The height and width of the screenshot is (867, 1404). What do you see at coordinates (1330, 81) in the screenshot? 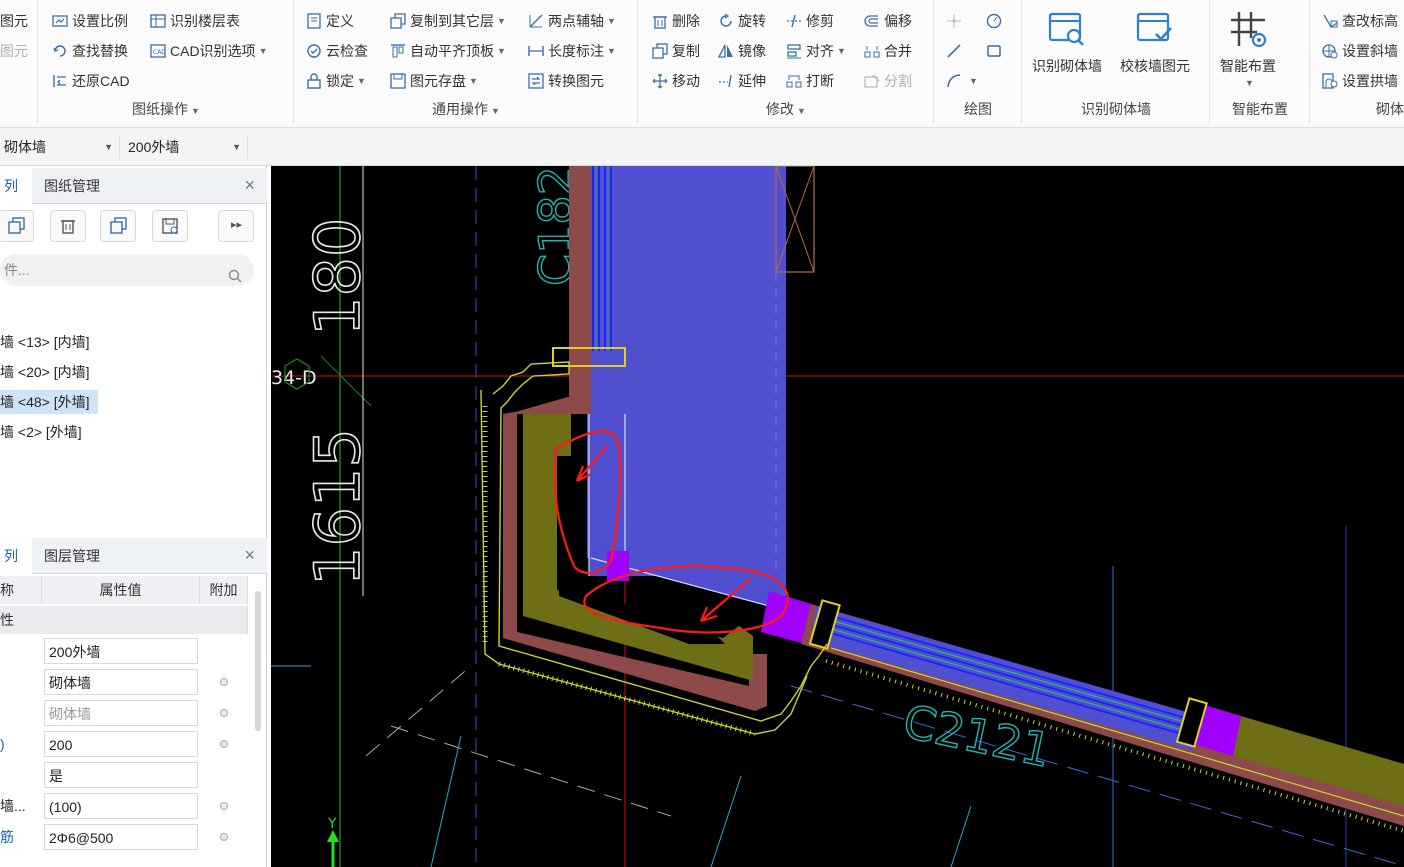
I see `arch-wall-icon` at bounding box center [1330, 81].